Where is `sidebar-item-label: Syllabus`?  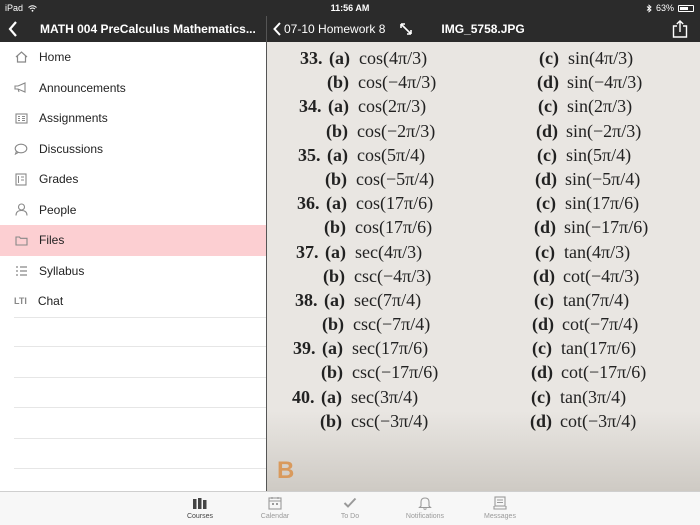 sidebar-item-label: Syllabus is located at coordinates (62, 270).